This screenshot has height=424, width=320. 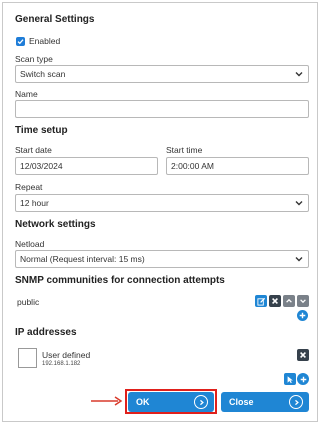 What do you see at coordinates (20, 41) in the screenshot?
I see `enabled-checkbox` at bounding box center [20, 41].